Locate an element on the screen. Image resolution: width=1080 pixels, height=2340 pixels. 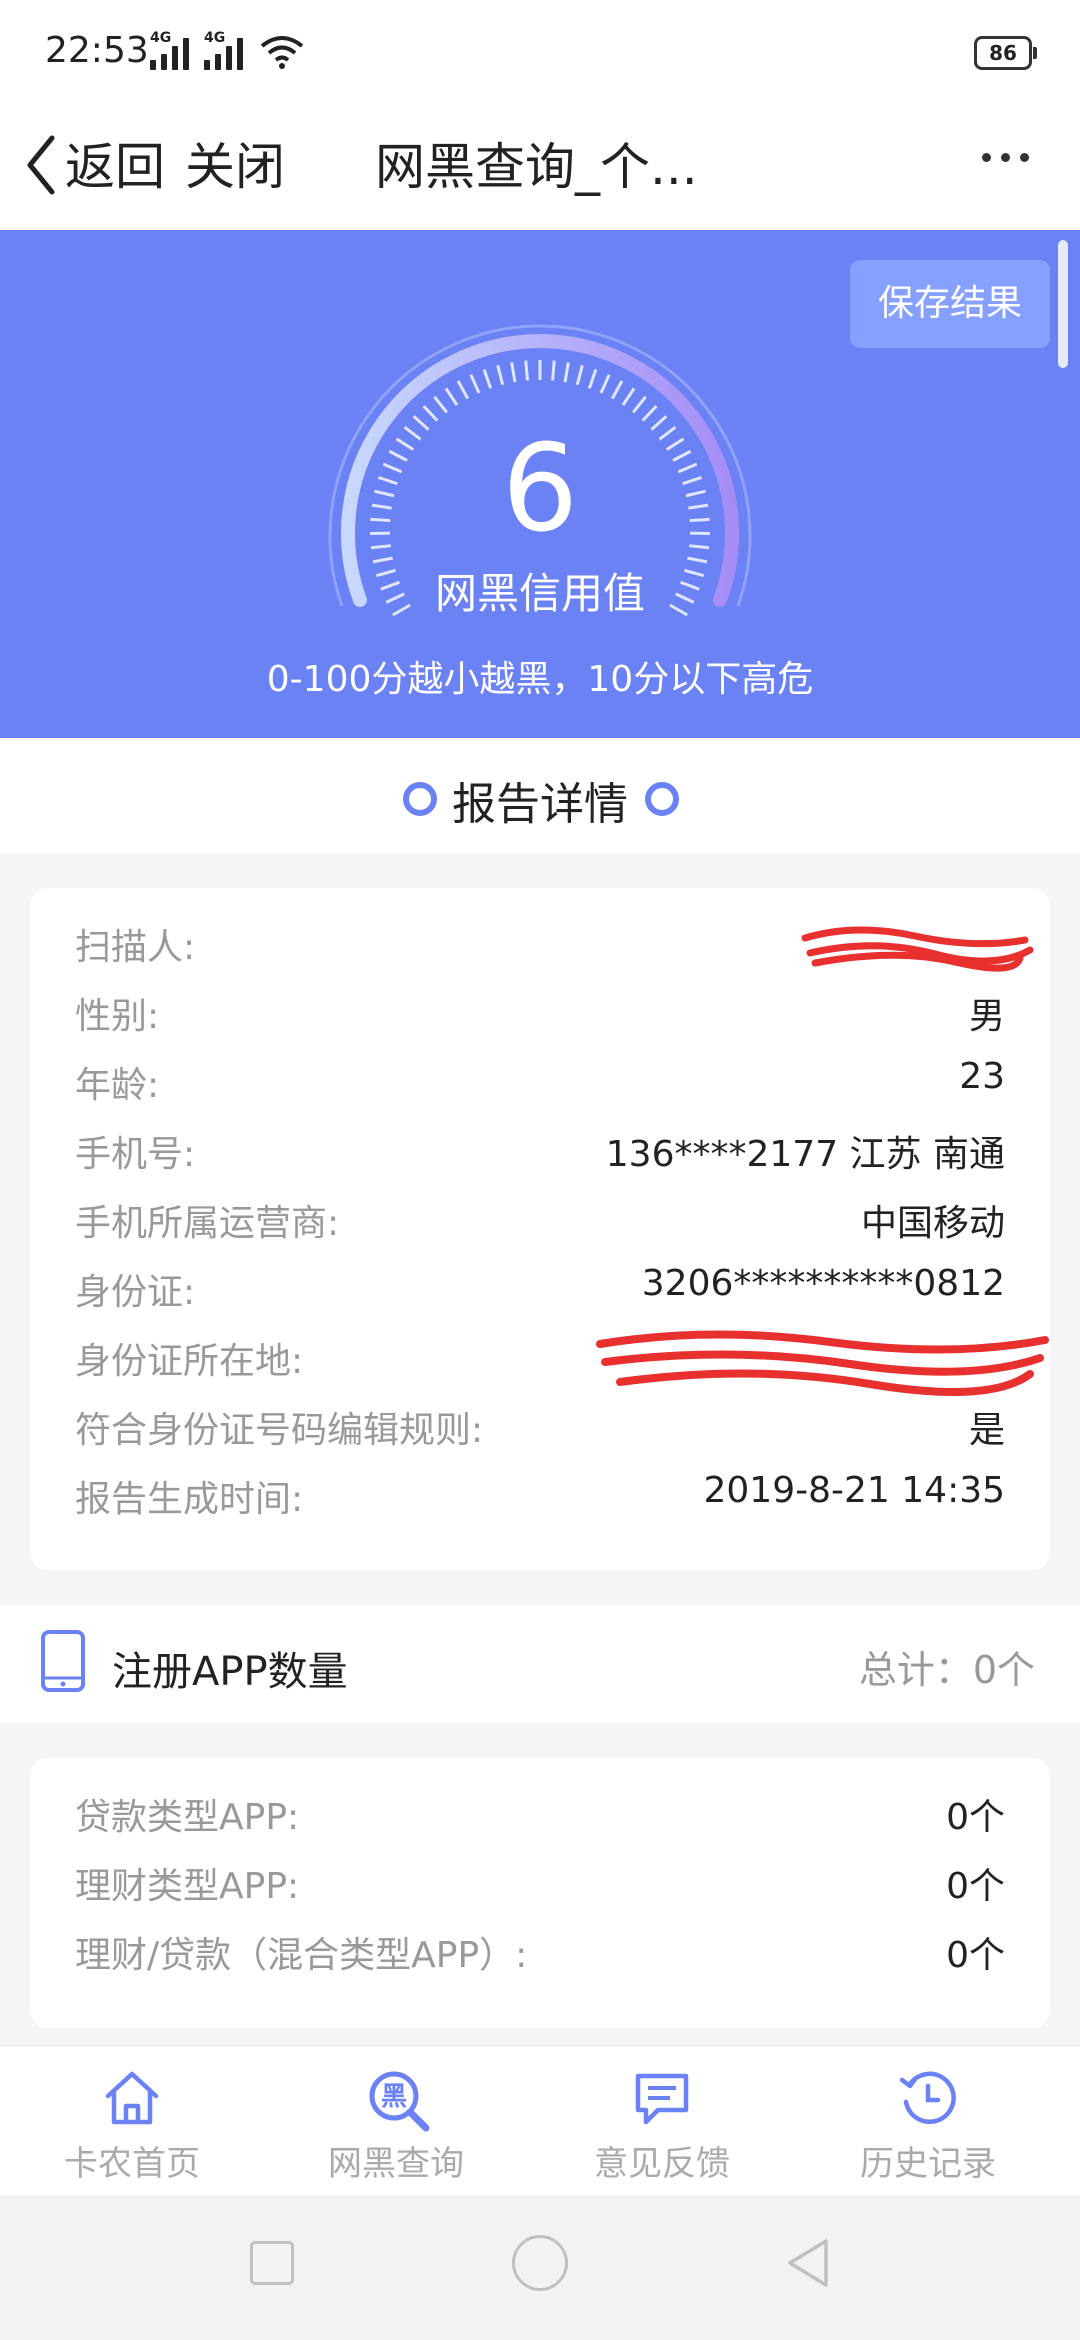
info-key: 符合身份证号码编辑规则: is located at coordinates (279, 1430).